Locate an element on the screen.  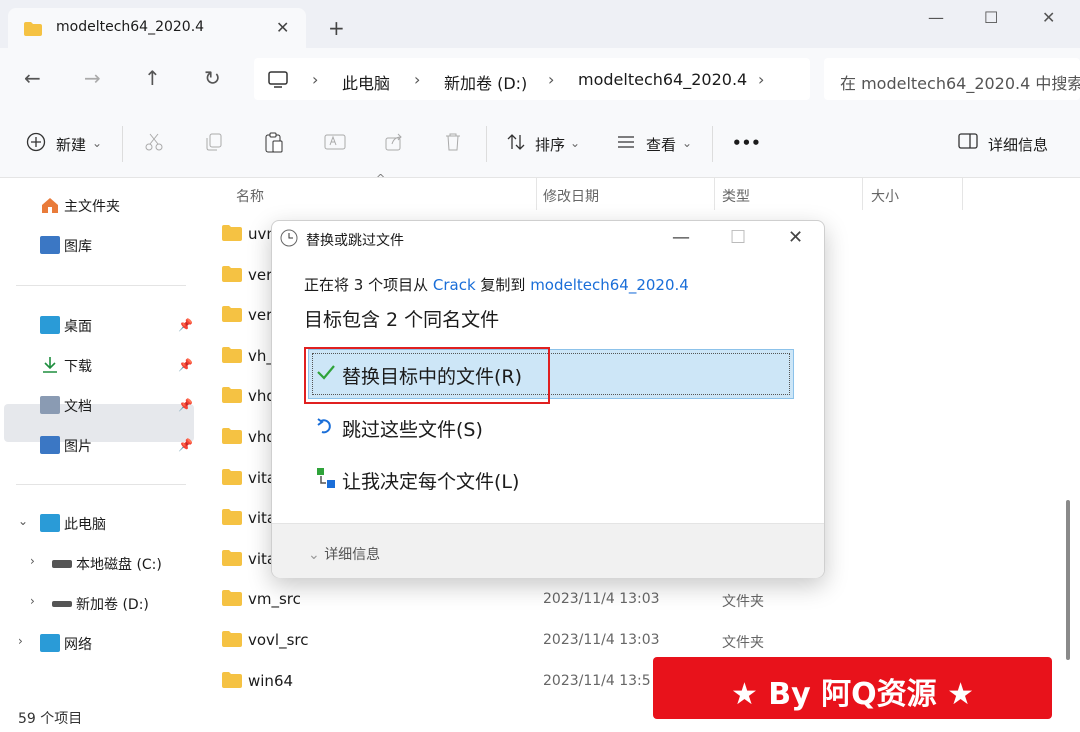
column-type: 类型 is located at coordinates (736, 196).